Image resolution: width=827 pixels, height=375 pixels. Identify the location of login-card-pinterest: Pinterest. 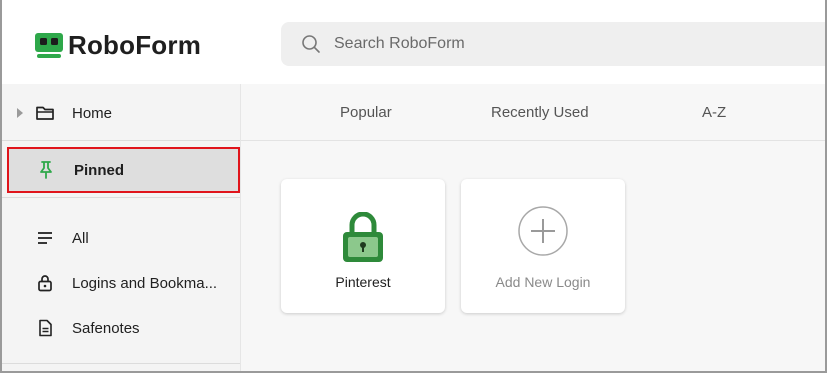
(363, 246).